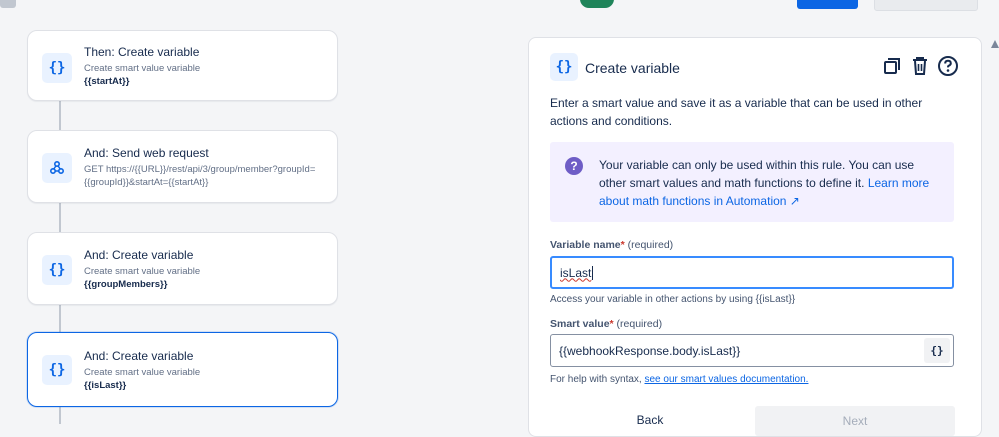  I want to click on menu-icon, so click(8, 4).